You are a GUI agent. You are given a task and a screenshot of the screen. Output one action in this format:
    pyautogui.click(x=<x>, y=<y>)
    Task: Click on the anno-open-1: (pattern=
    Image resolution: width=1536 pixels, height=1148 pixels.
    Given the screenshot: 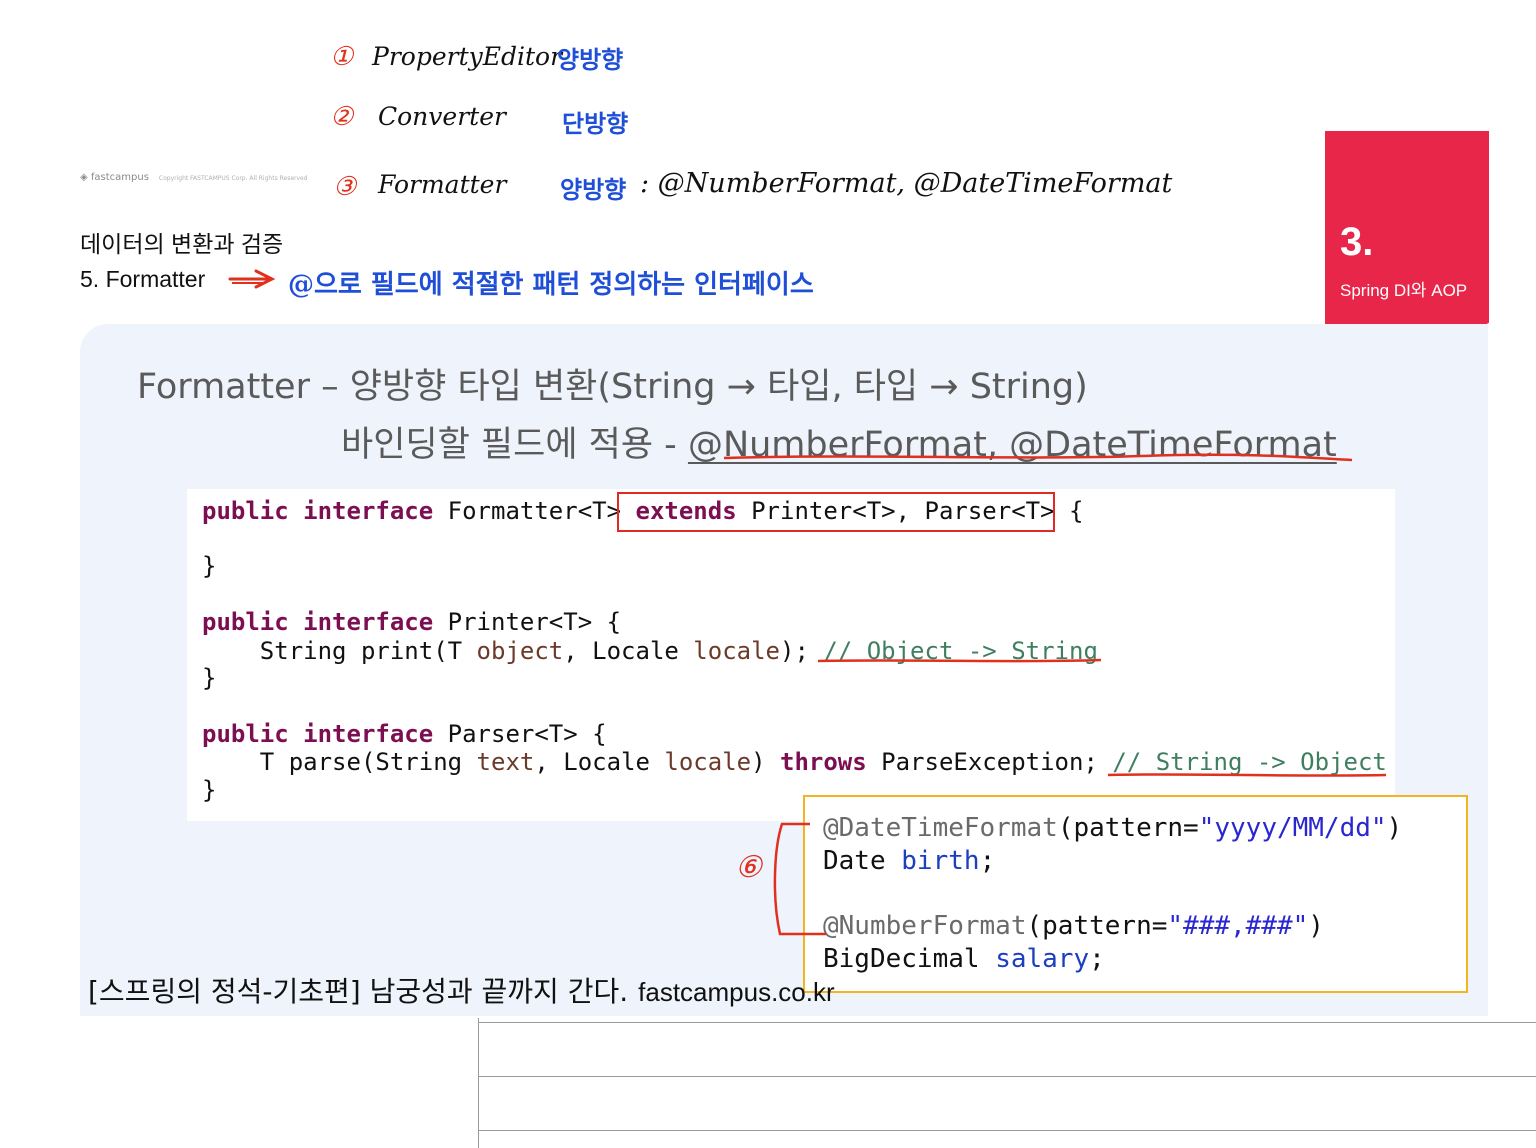 What is the action you would take?
    pyautogui.click(x=1128, y=828)
    